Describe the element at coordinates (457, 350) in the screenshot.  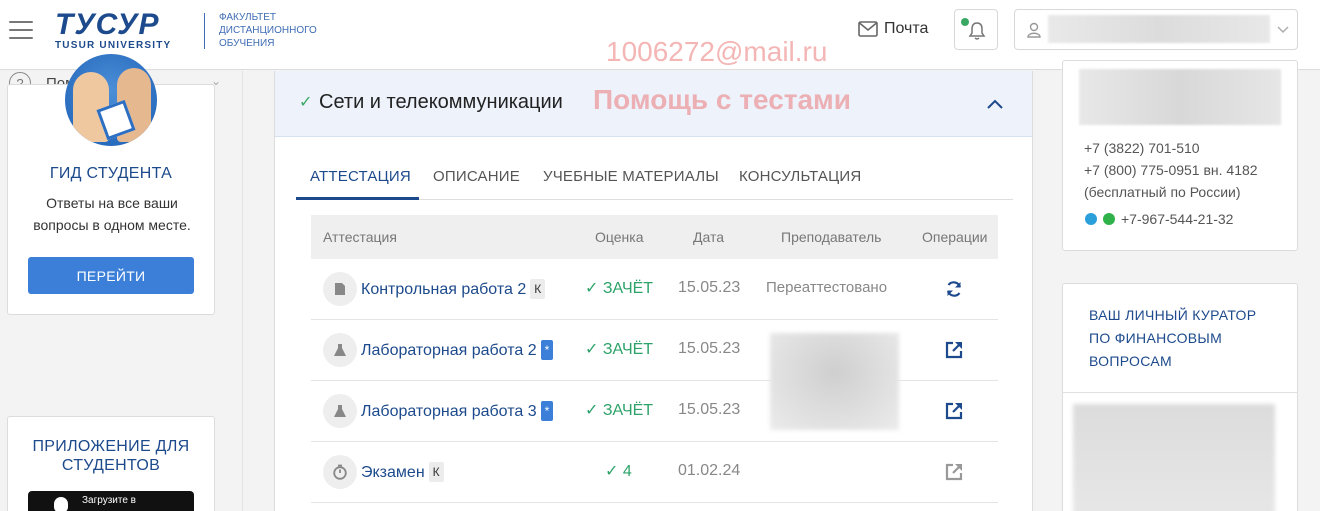
I see `assessment-name: Лабораторная работа 2 *` at that location.